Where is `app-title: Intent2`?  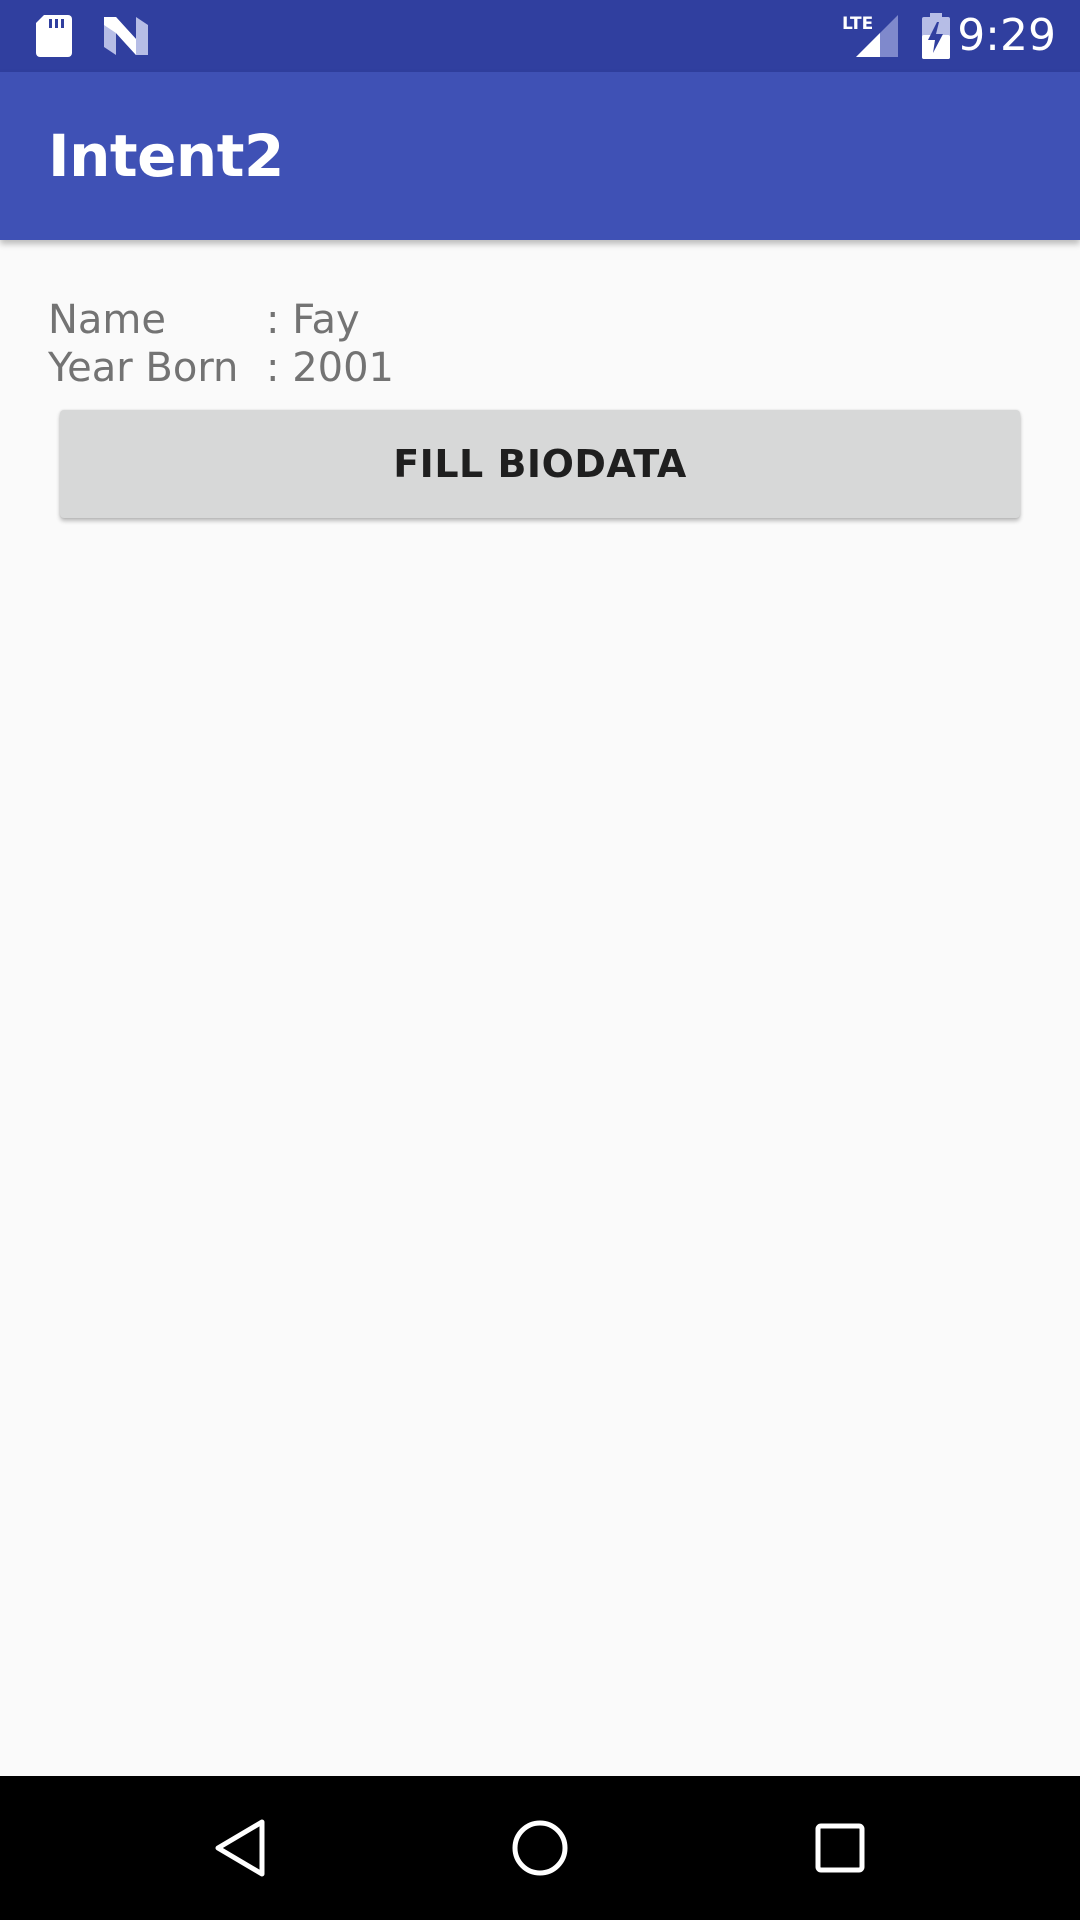 app-title: Intent2 is located at coordinates (166, 156).